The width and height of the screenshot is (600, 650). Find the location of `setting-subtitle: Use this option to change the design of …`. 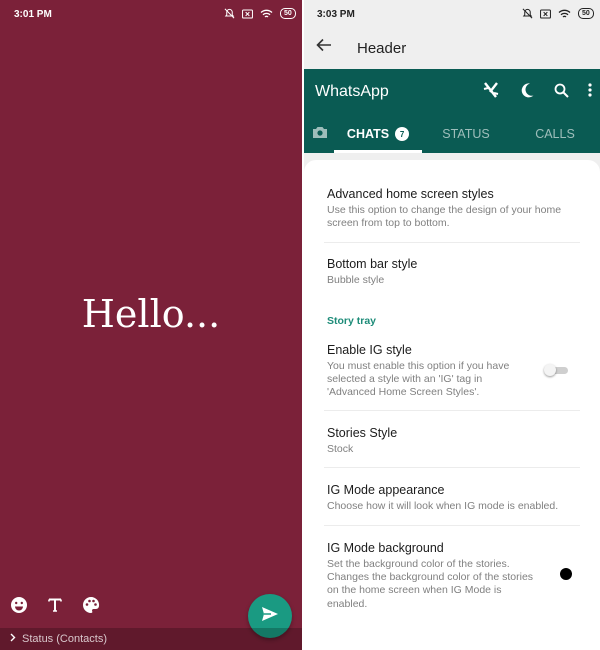

setting-subtitle: Use this option to change the design of … is located at coordinates (444, 217).